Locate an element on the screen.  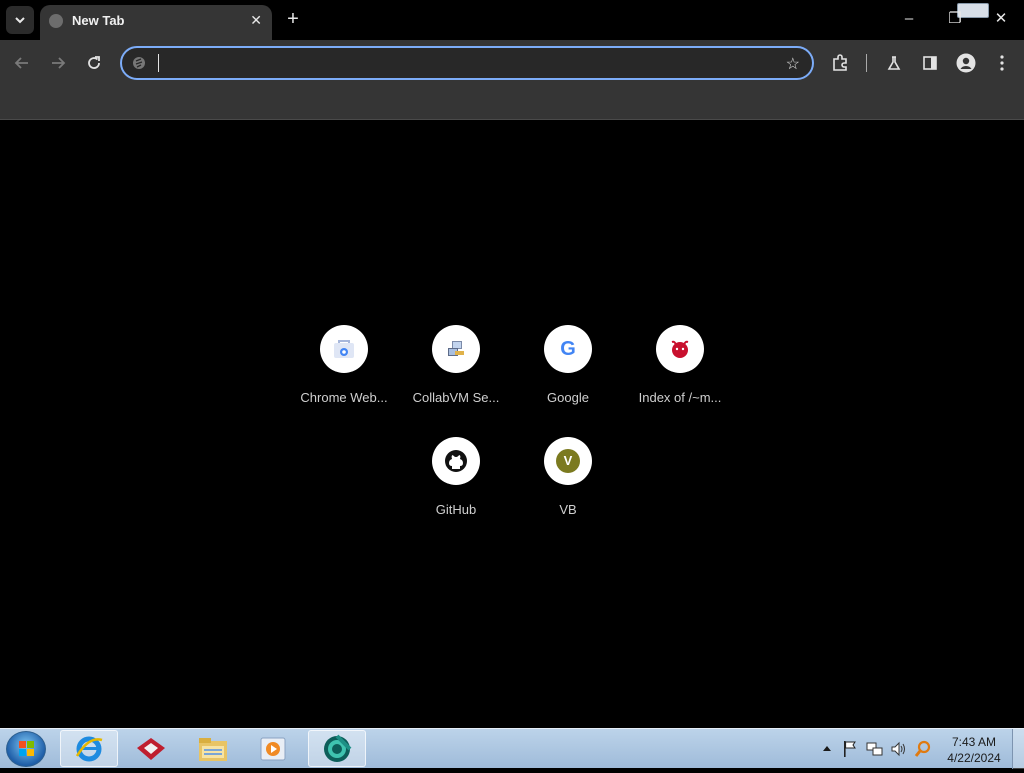
tab-search-button is located at coordinates (20, 20).